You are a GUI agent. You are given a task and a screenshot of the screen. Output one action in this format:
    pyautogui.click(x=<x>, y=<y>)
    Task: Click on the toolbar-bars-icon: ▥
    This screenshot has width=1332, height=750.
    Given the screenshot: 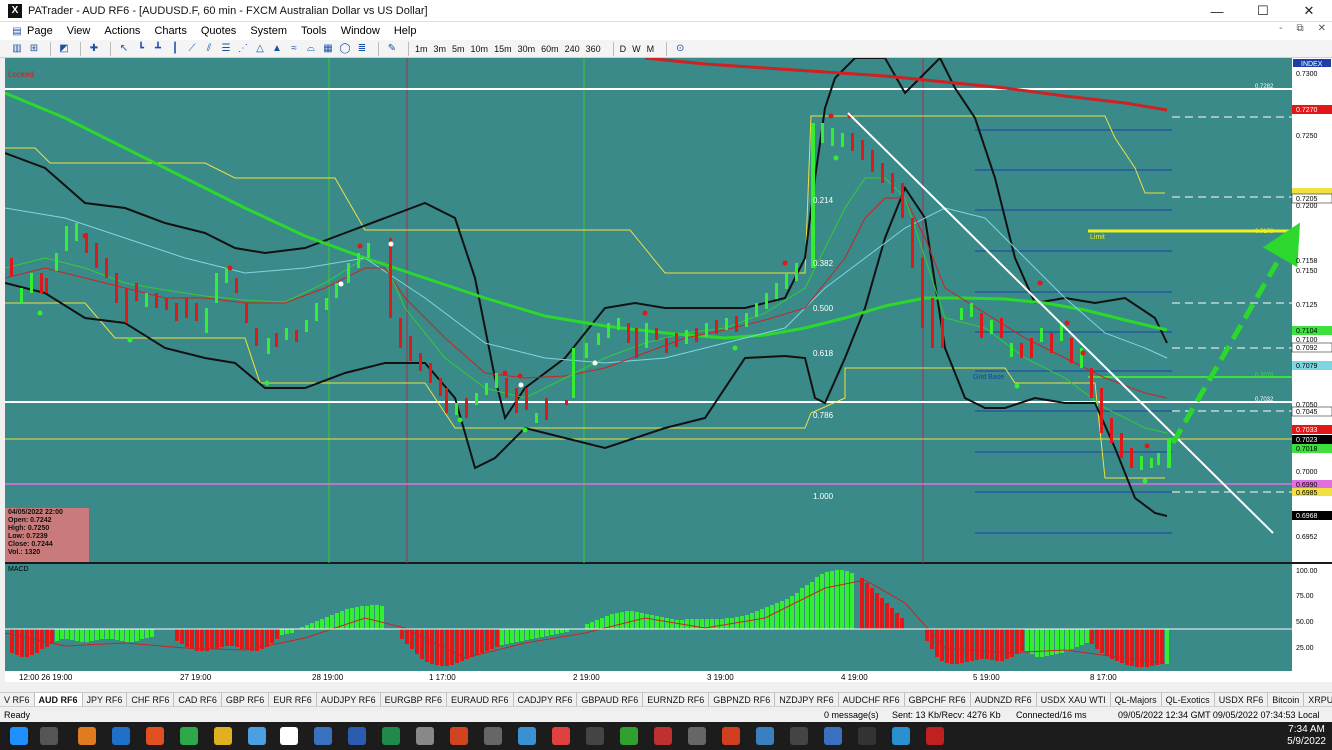 What is the action you would take?
    pyautogui.click(x=17, y=49)
    